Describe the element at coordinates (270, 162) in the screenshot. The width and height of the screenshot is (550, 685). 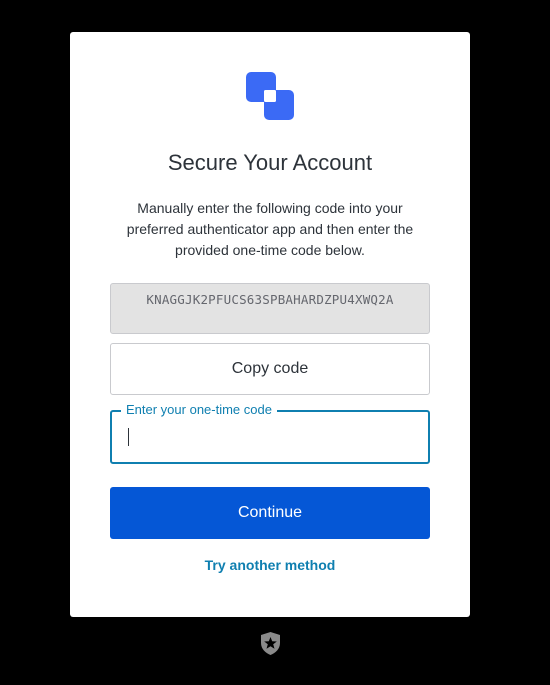
I see `page-title: Secure Your Account` at that location.